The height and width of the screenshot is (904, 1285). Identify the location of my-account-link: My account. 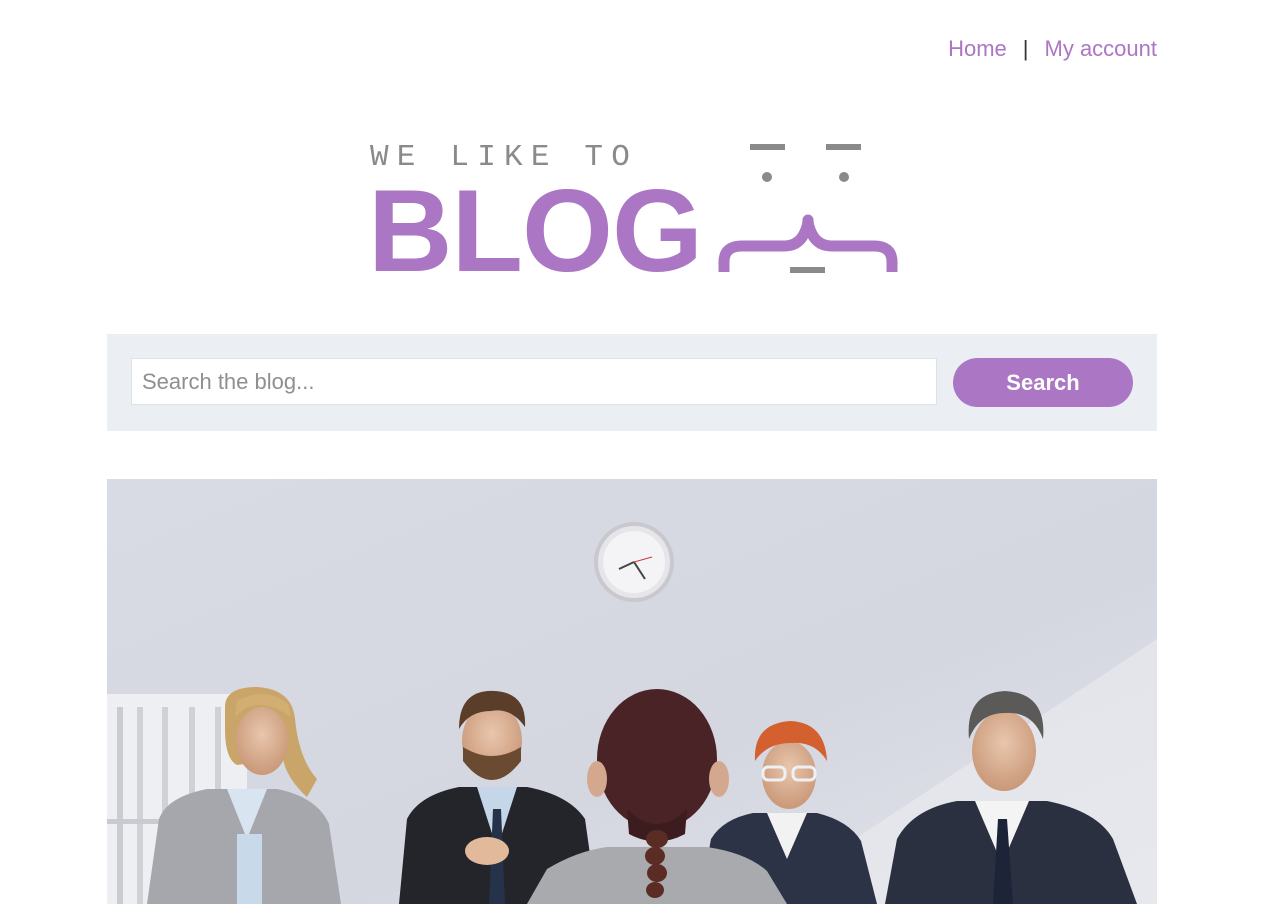
(1101, 49).